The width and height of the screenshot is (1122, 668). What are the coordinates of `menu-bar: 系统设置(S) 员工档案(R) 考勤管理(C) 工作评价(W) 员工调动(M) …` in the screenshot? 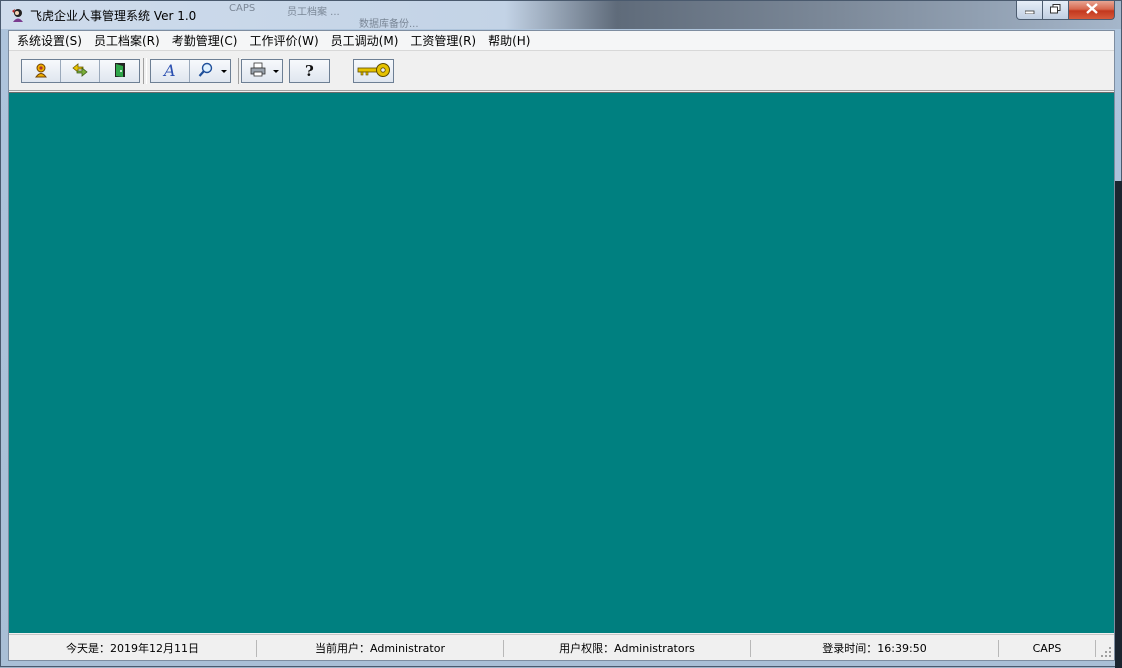 It's located at (561, 41).